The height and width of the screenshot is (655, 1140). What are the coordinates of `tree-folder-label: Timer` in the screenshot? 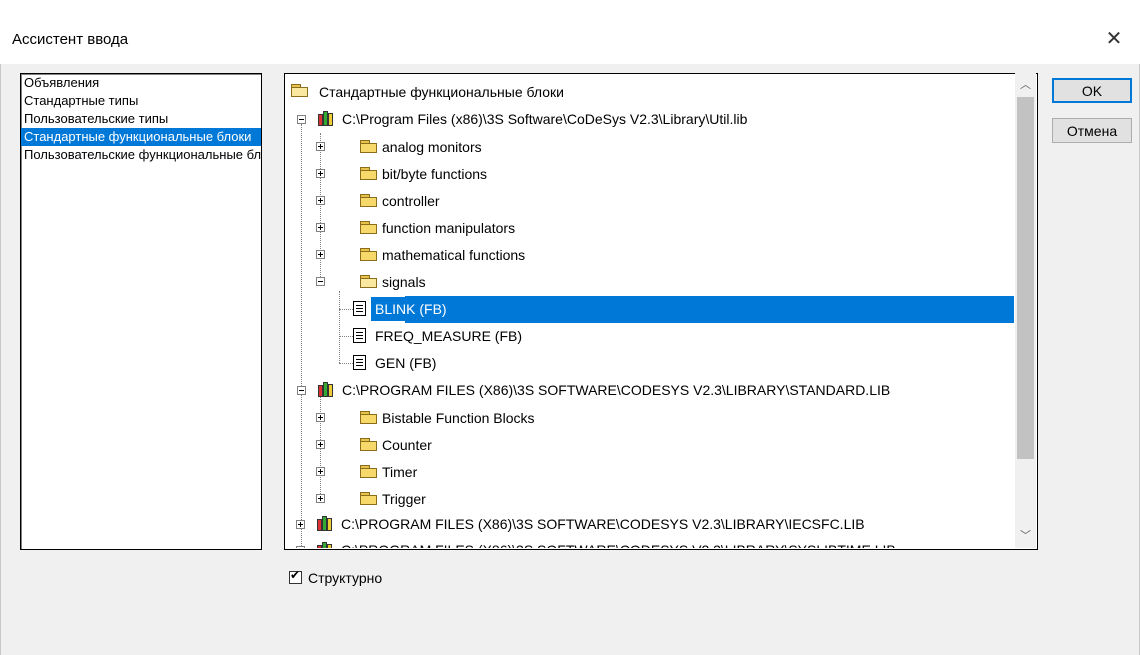 It's located at (400, 472).